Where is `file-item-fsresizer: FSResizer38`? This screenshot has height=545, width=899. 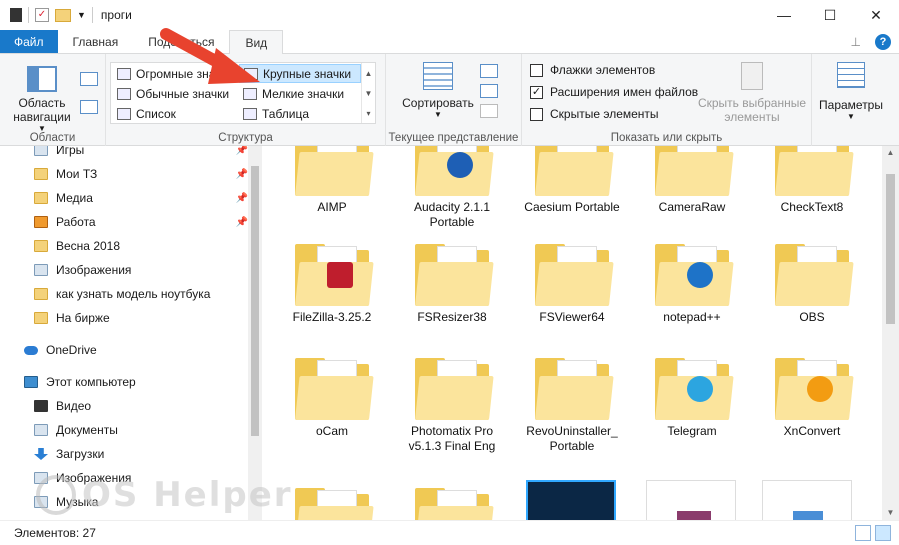 file-item-fsresizer: FSResizer38 is located at coordinates (452, 284).